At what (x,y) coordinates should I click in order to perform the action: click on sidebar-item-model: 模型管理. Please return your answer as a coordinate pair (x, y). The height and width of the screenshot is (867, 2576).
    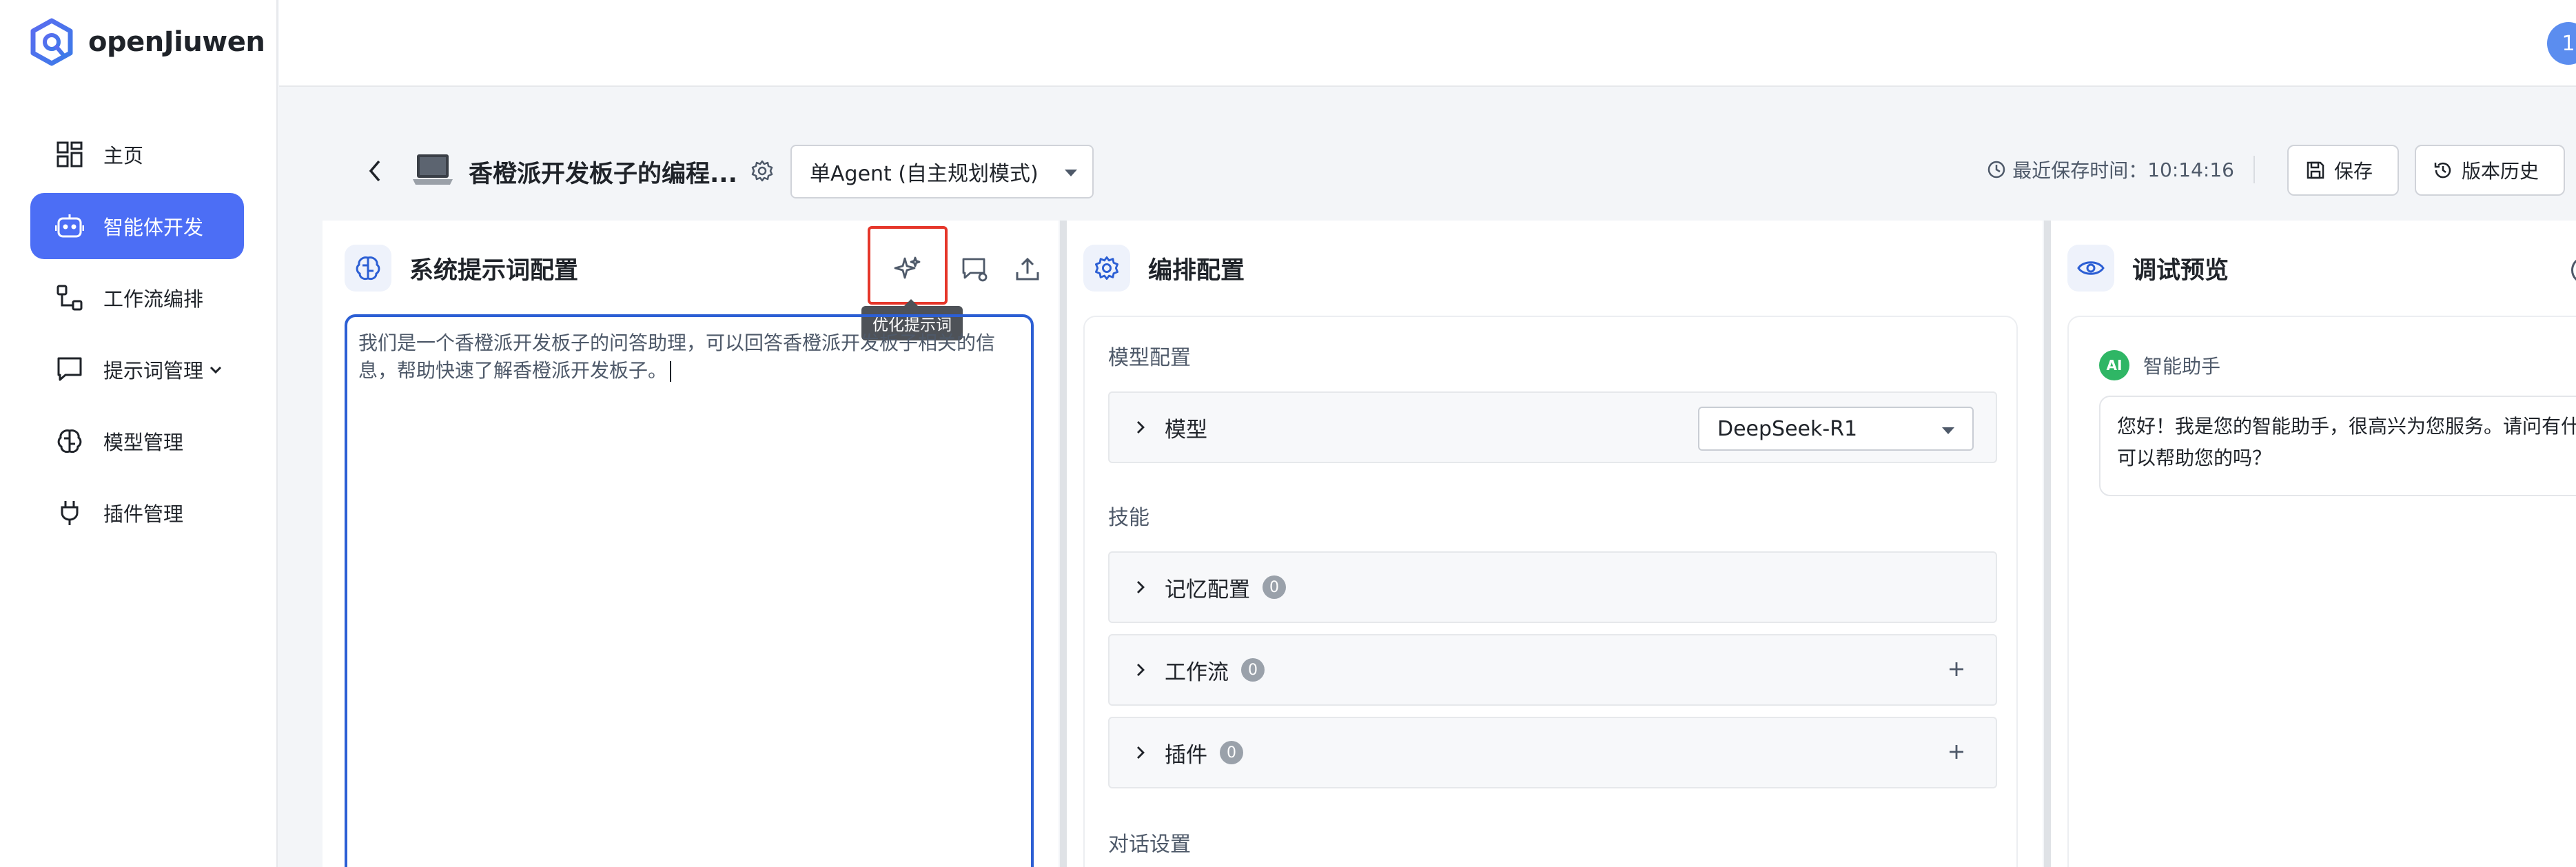
    Looking at the image, I should click on (137, 441).